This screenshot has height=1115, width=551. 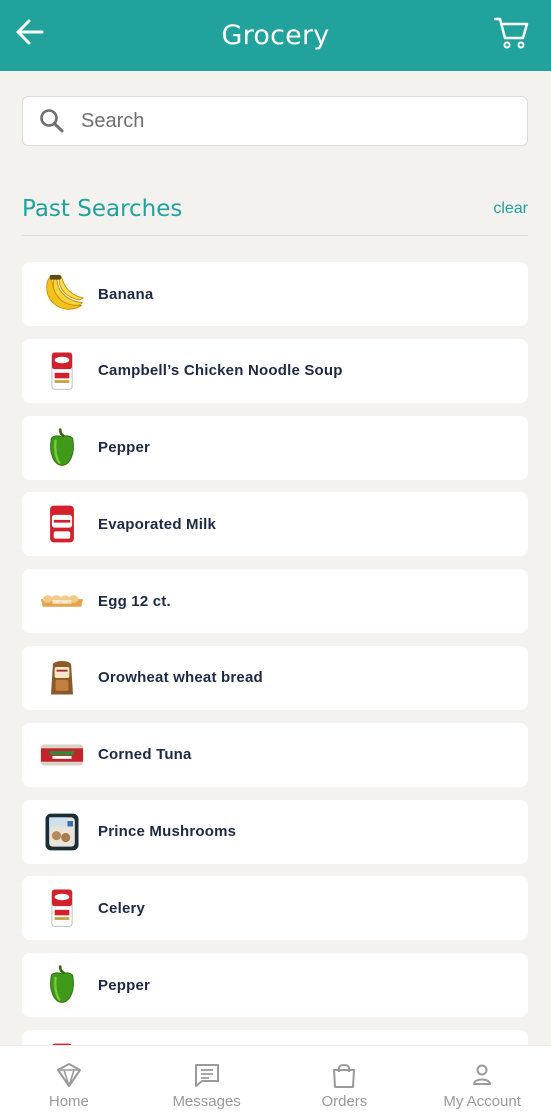 What do you see at coordinates (220, 371) in the screenshot?
I see `item-label: Campbell’s Chicken Noodle Soup` at bounding box center [220, 371].